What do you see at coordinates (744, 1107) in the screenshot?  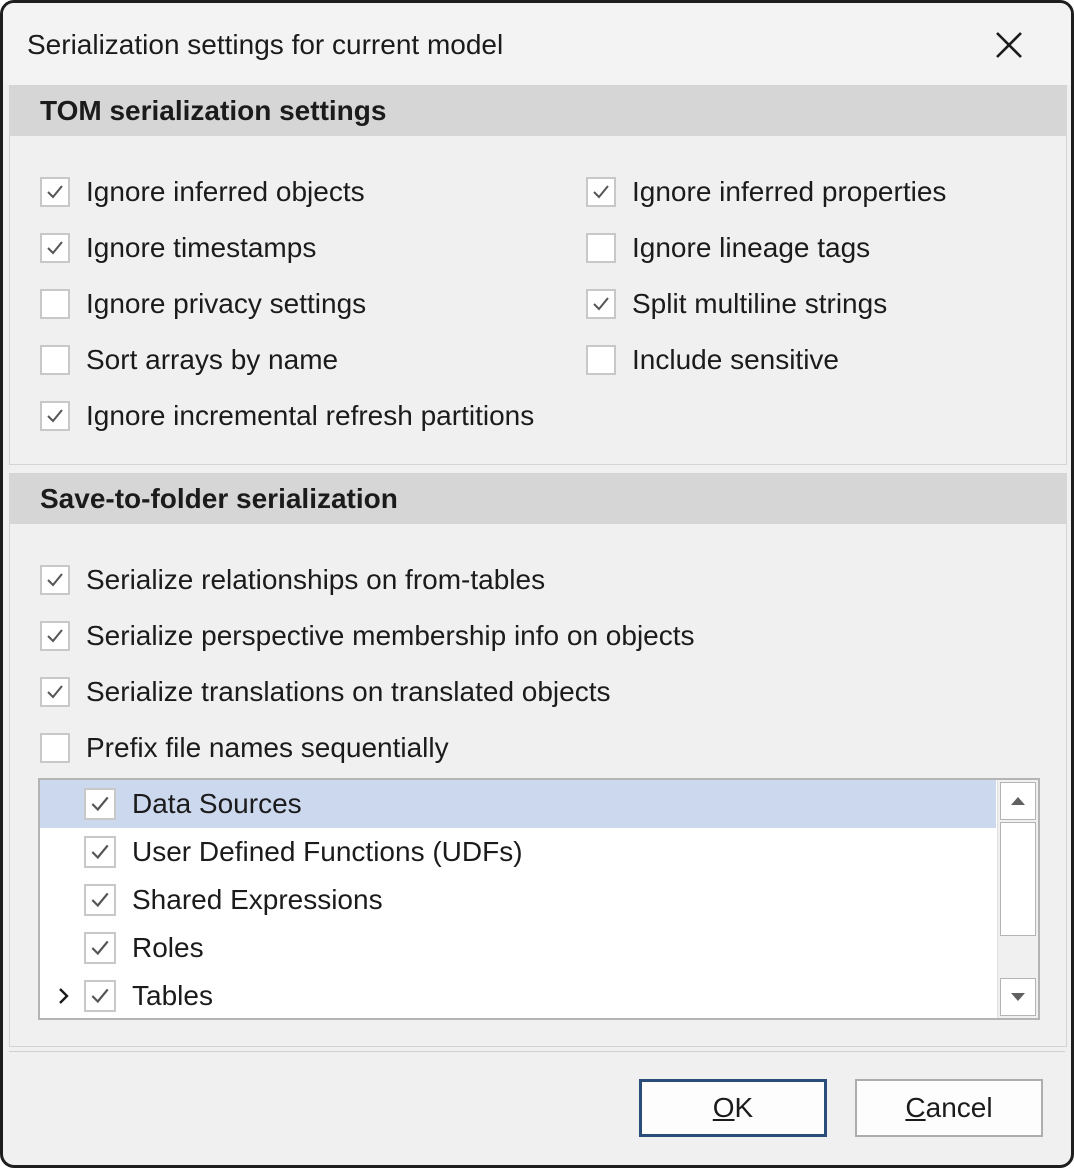 I see `ok-label-rest: K` at bounding box center [744, 1107].